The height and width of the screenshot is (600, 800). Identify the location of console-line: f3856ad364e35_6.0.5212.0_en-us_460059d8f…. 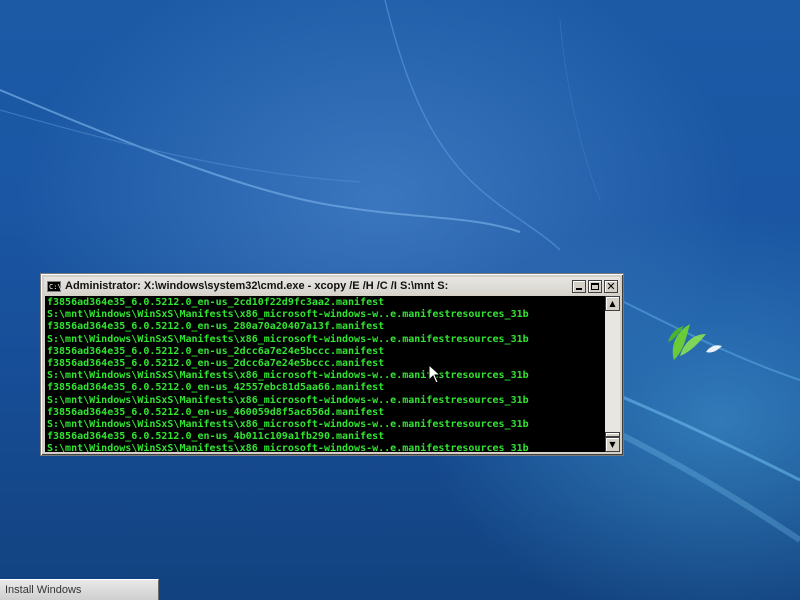
(216, 412).